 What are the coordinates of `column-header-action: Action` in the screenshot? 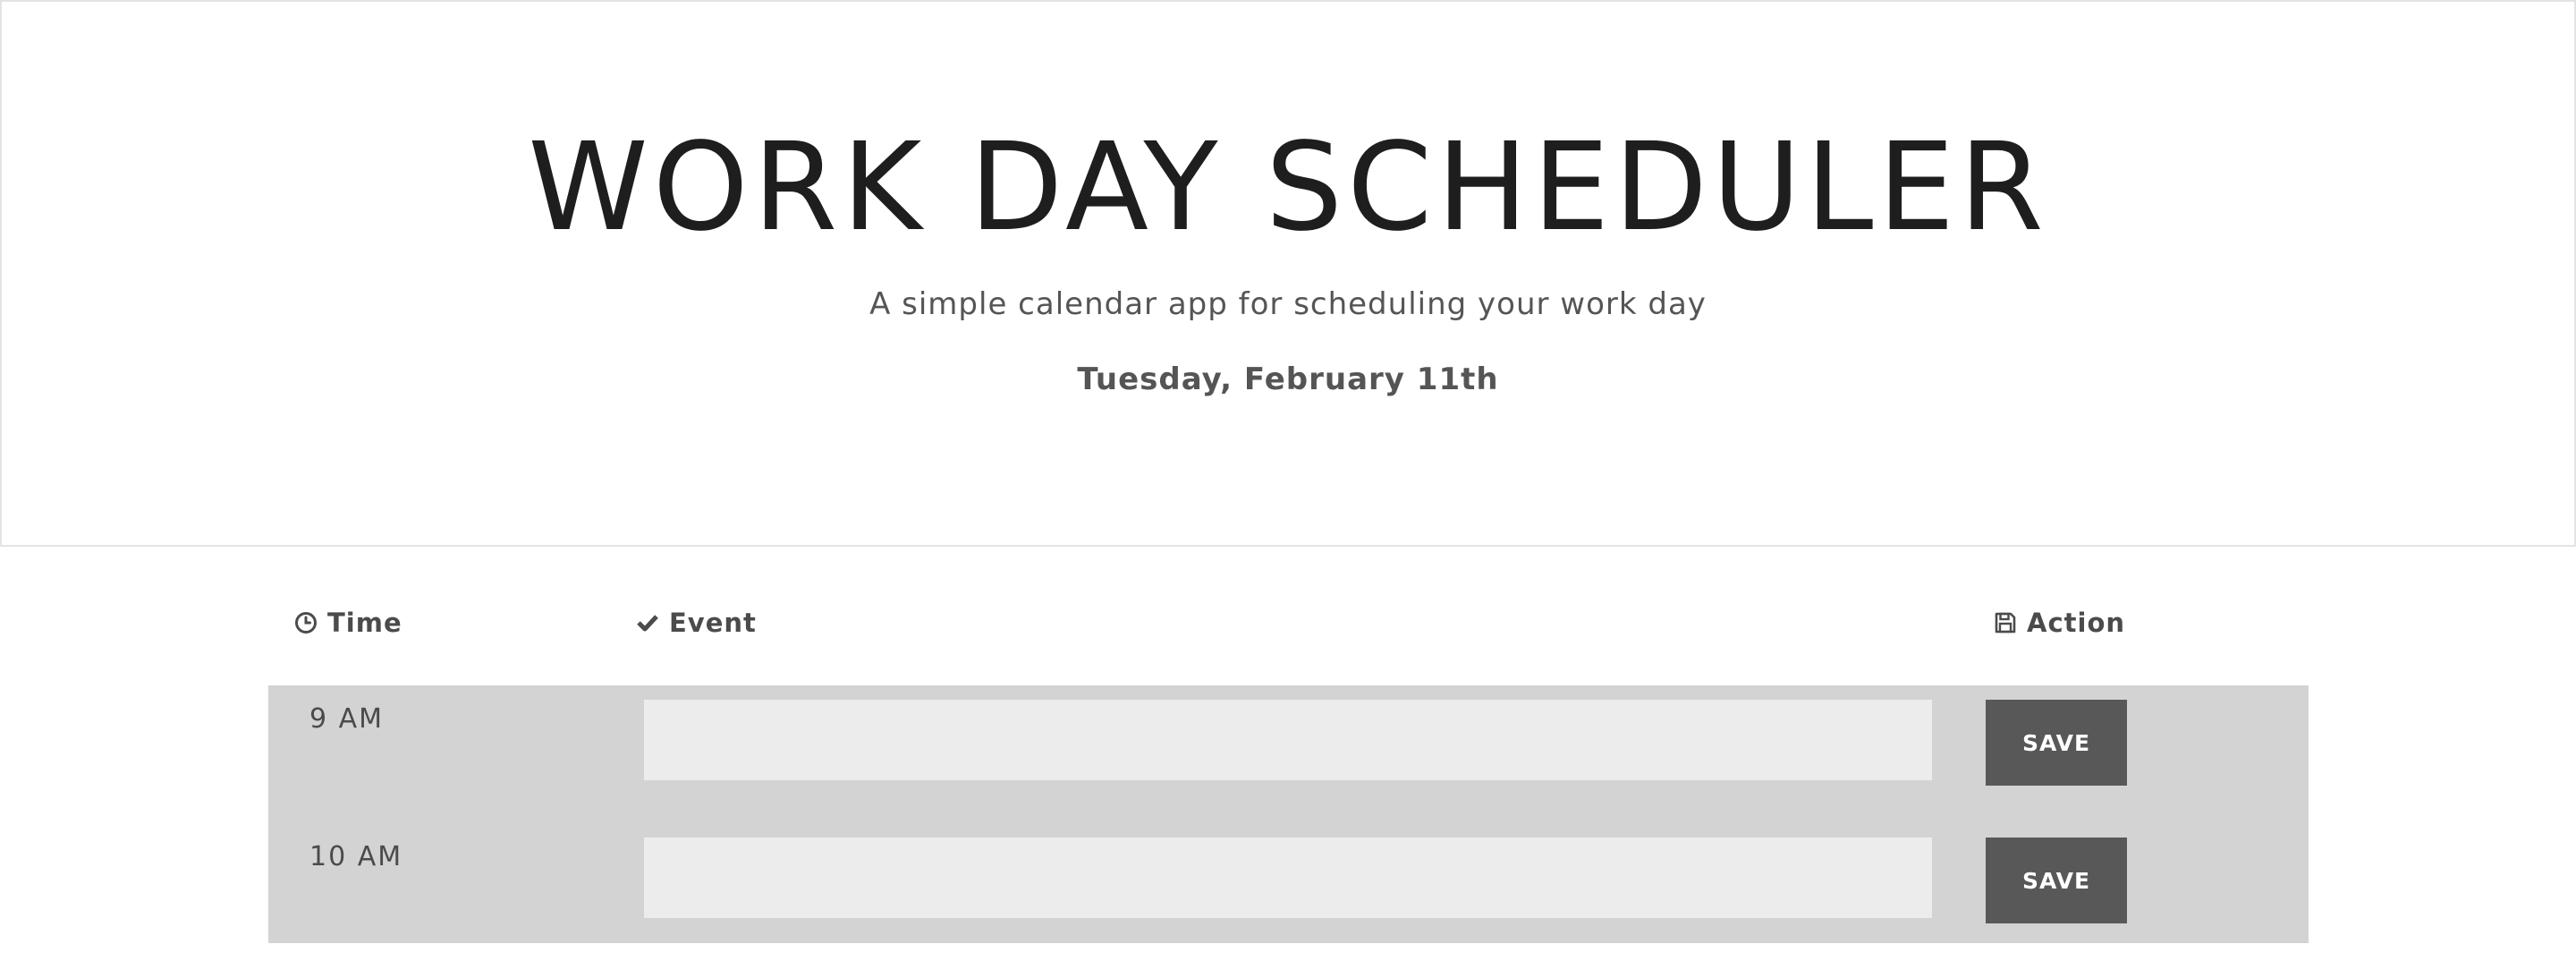 It's located at (2059, 622).